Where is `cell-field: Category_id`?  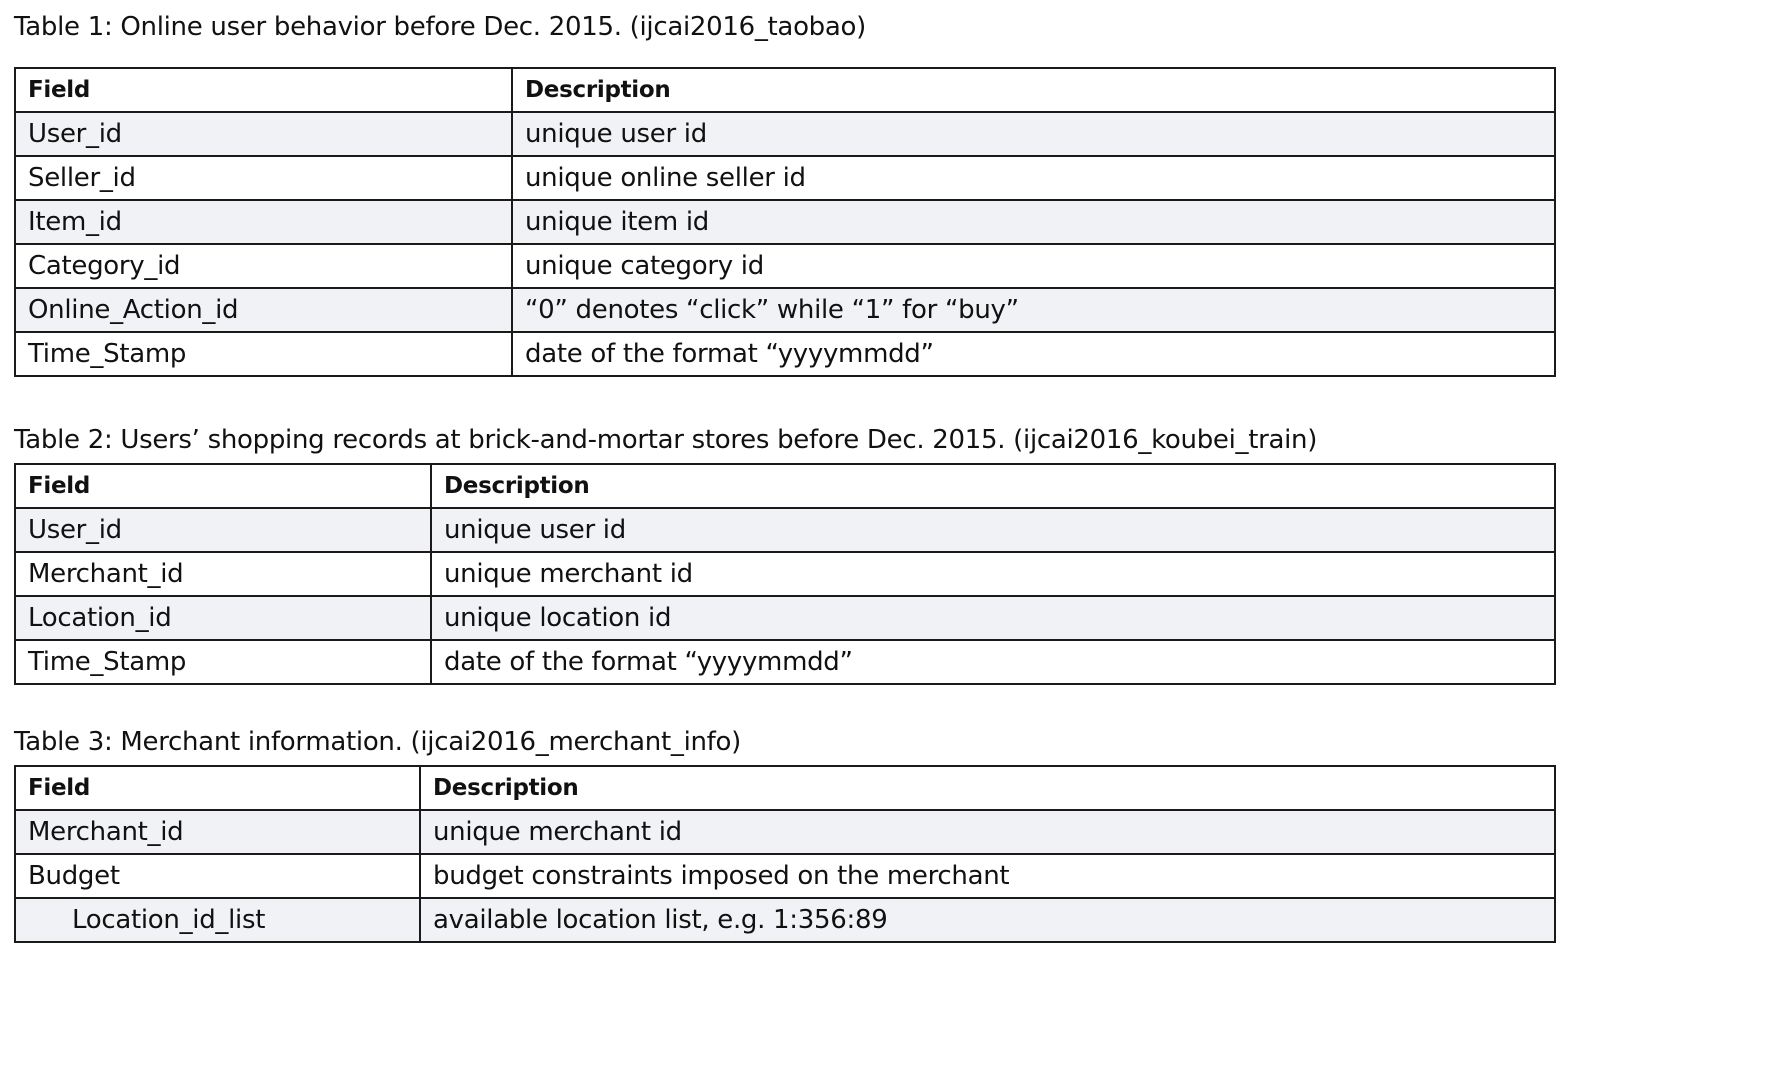
cell-field: Category_id is located at coordinates (263, 266).